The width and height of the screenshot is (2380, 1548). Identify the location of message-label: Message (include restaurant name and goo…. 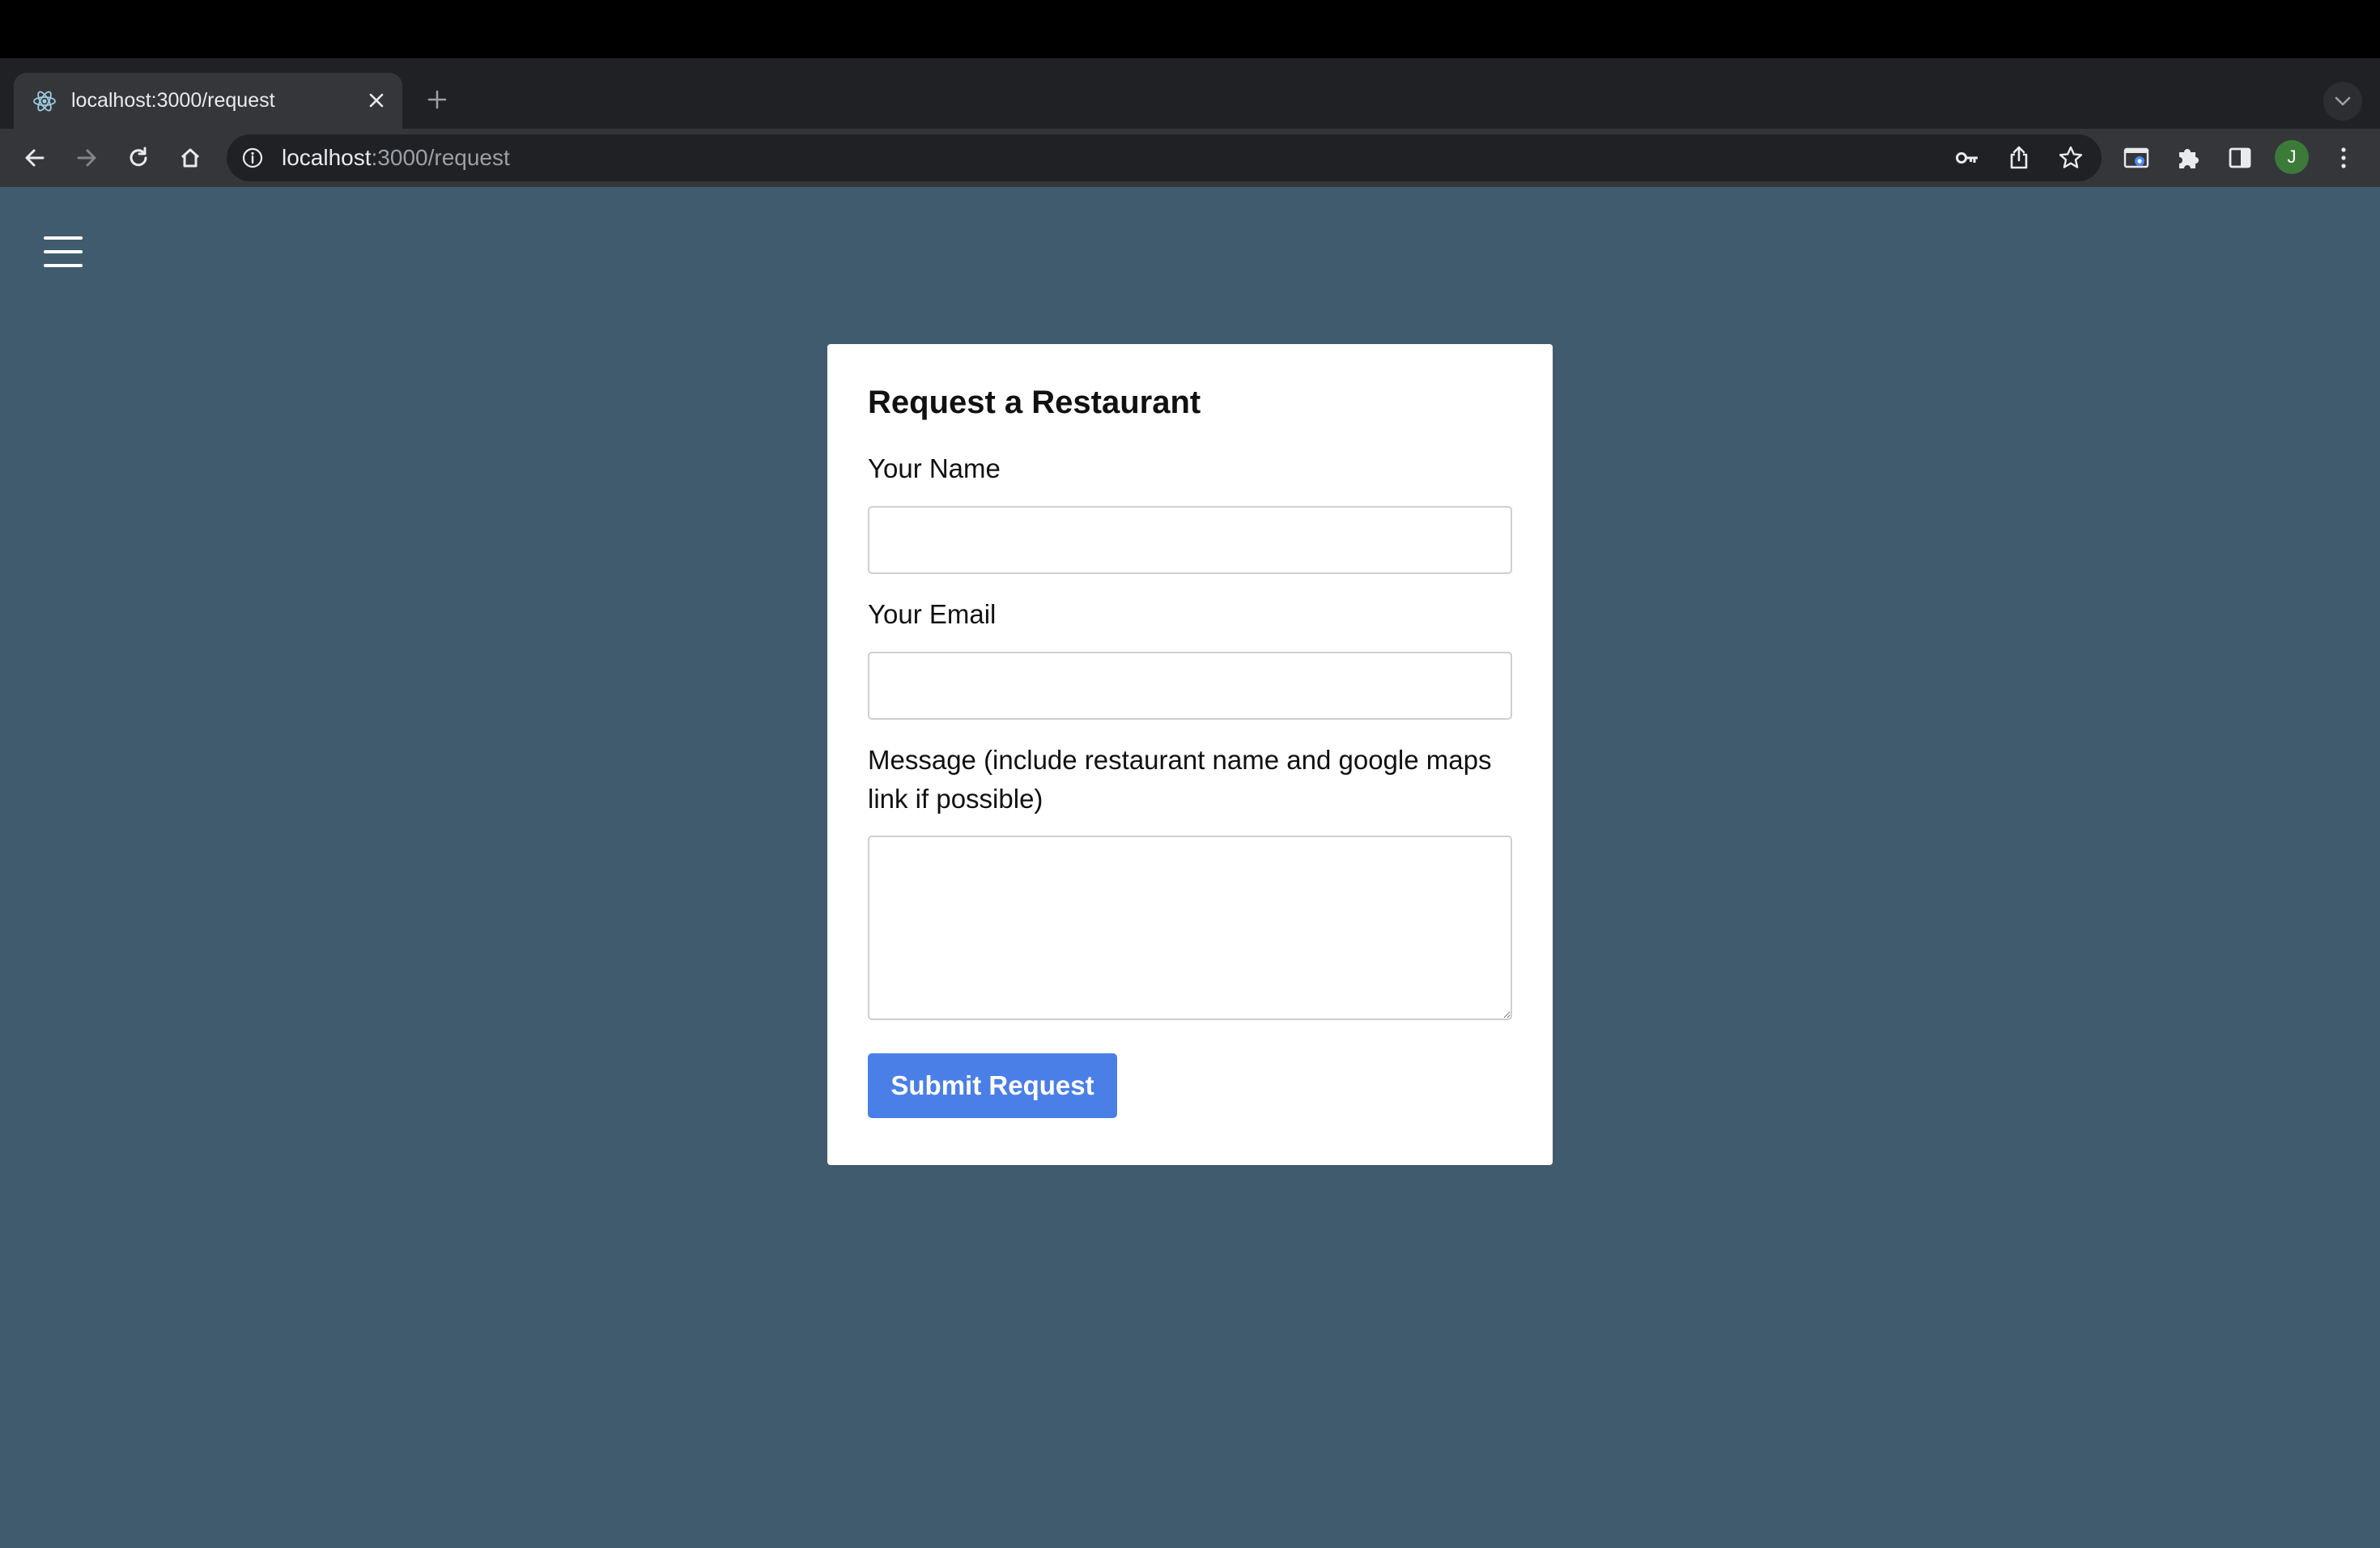
(1180, 780).